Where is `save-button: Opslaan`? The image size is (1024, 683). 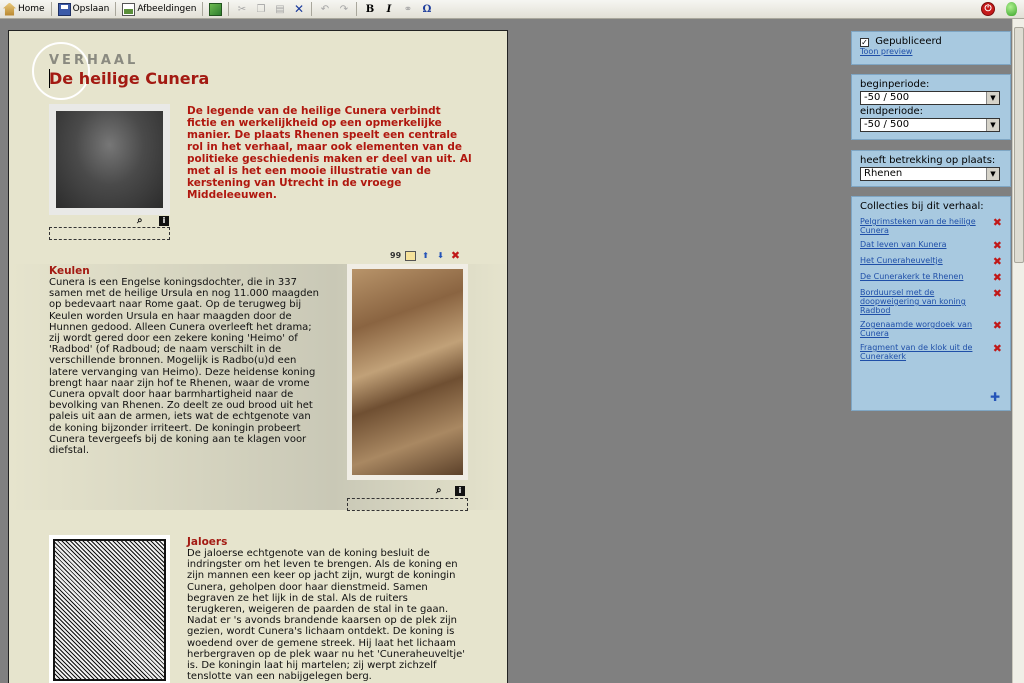
save-button: Opslaan is located at coordinates (84, 9).